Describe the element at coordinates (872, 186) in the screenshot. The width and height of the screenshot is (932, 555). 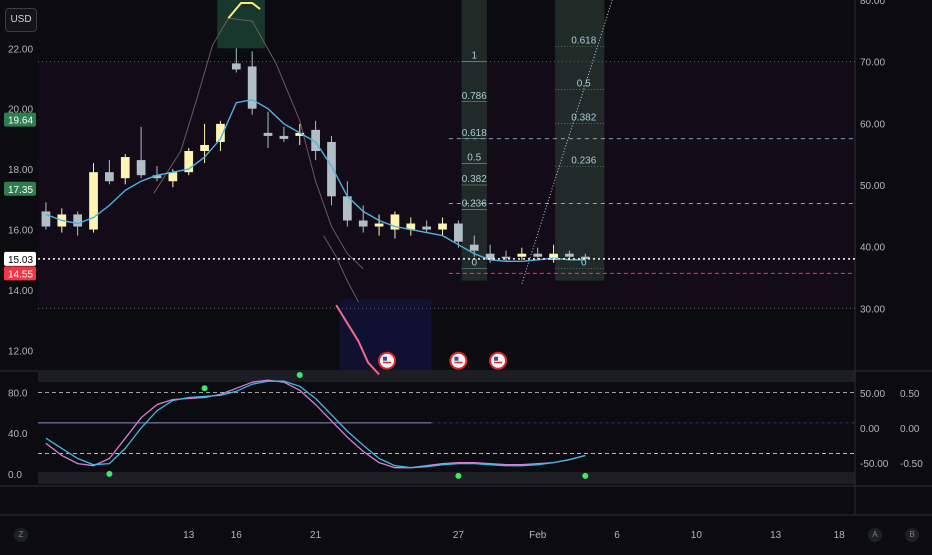
I see `right-axis-tick: 50.00` at that location.